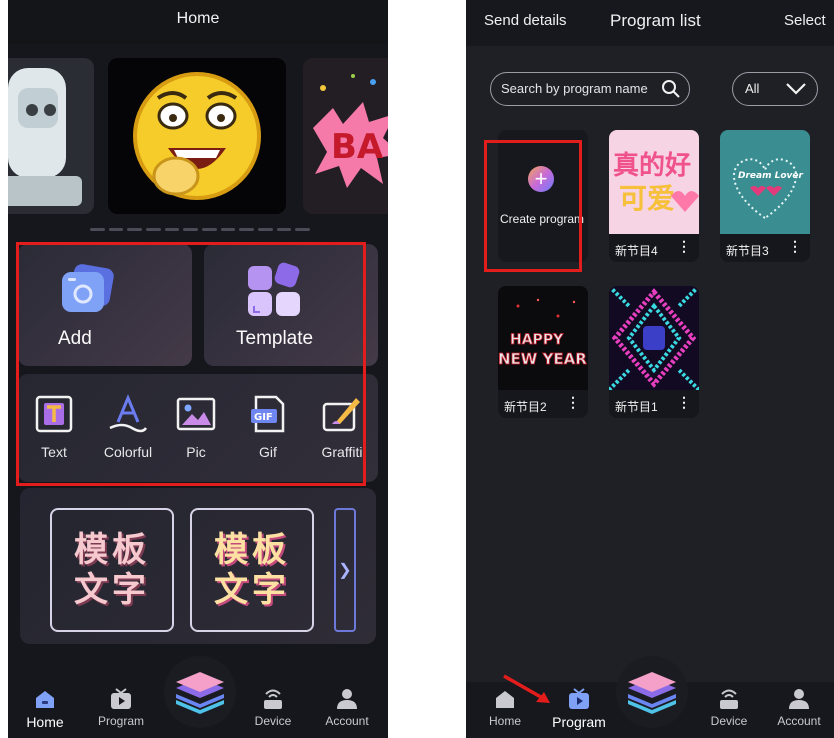 This screenshot has width=834, height=738. I want to click on filter-dropdown: All, so click(775, 89).